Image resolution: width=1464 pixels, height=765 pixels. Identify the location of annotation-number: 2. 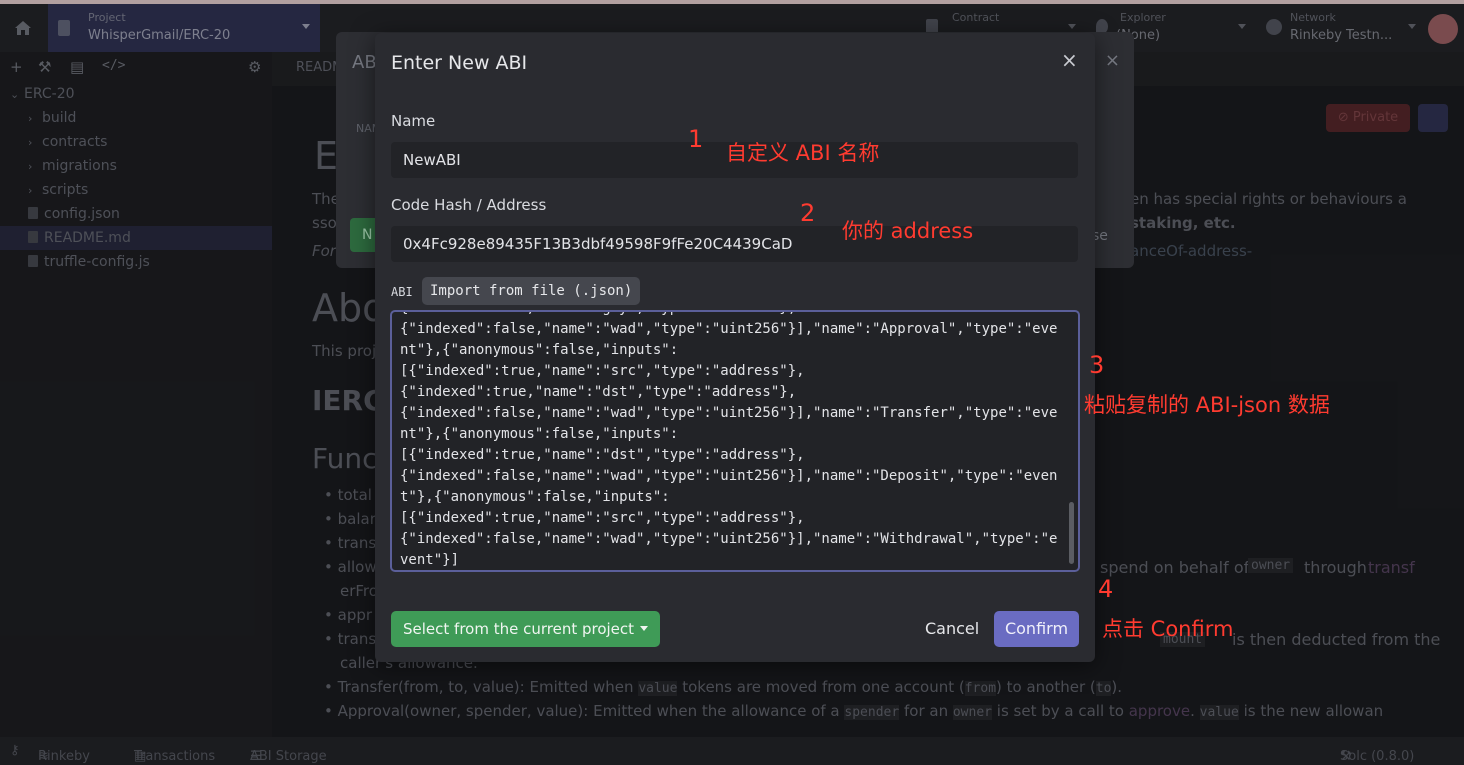
(808, 213).